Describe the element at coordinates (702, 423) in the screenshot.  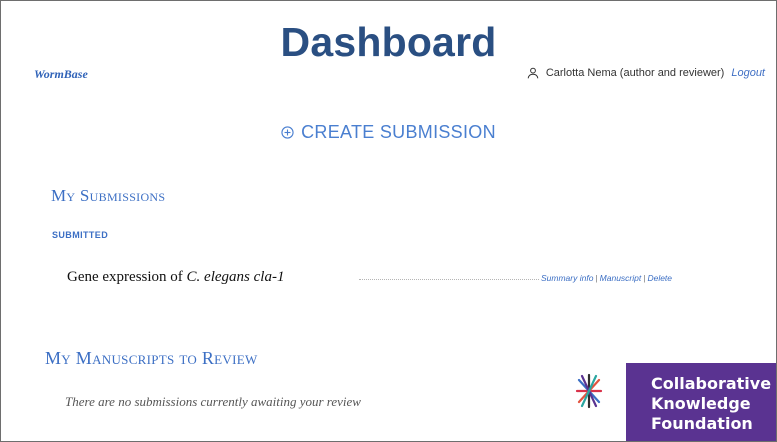
I see `ckf-logo-line: Foundation` at that location.